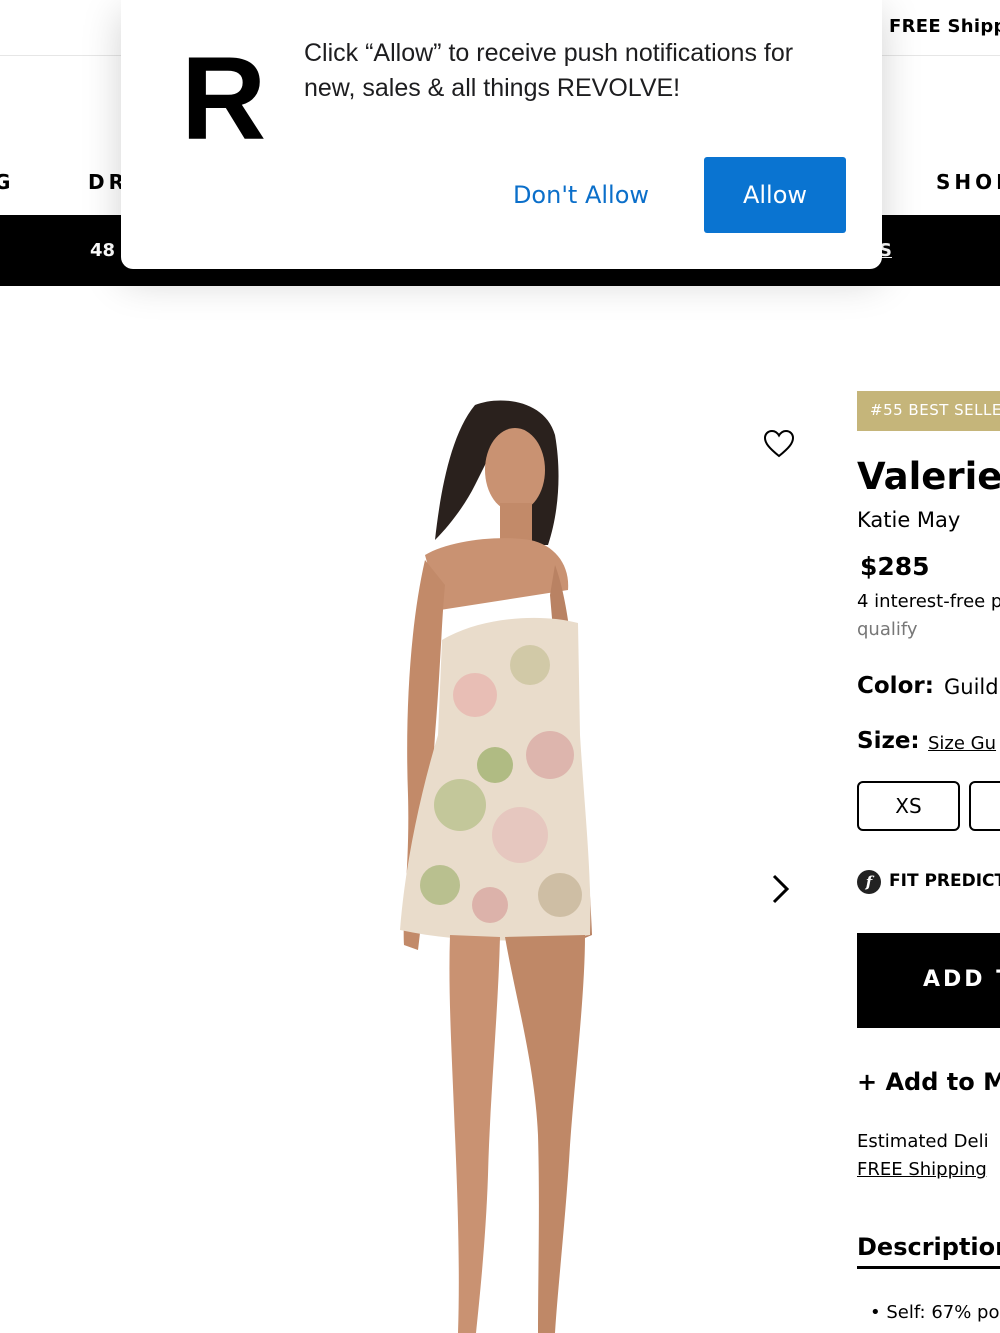 The height and width of the screenshot is (1333, 1000). Describe the element at coordinates (103, 250) in the screenshot. I see `promo-text: 48` at that location.